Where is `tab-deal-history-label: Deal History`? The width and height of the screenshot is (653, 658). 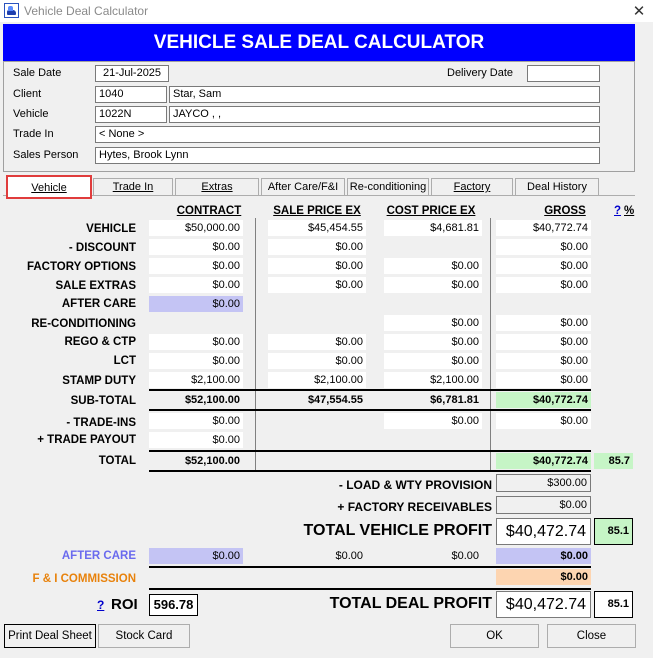 tab-deal-history-label: Deal History is located at coordinates (557, 187).